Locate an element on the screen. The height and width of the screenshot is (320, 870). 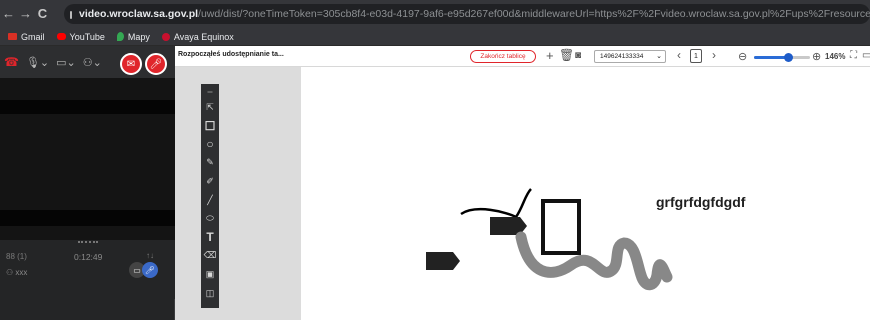
fullscreen-icon: ▭ is located at coordinates (866, 55).